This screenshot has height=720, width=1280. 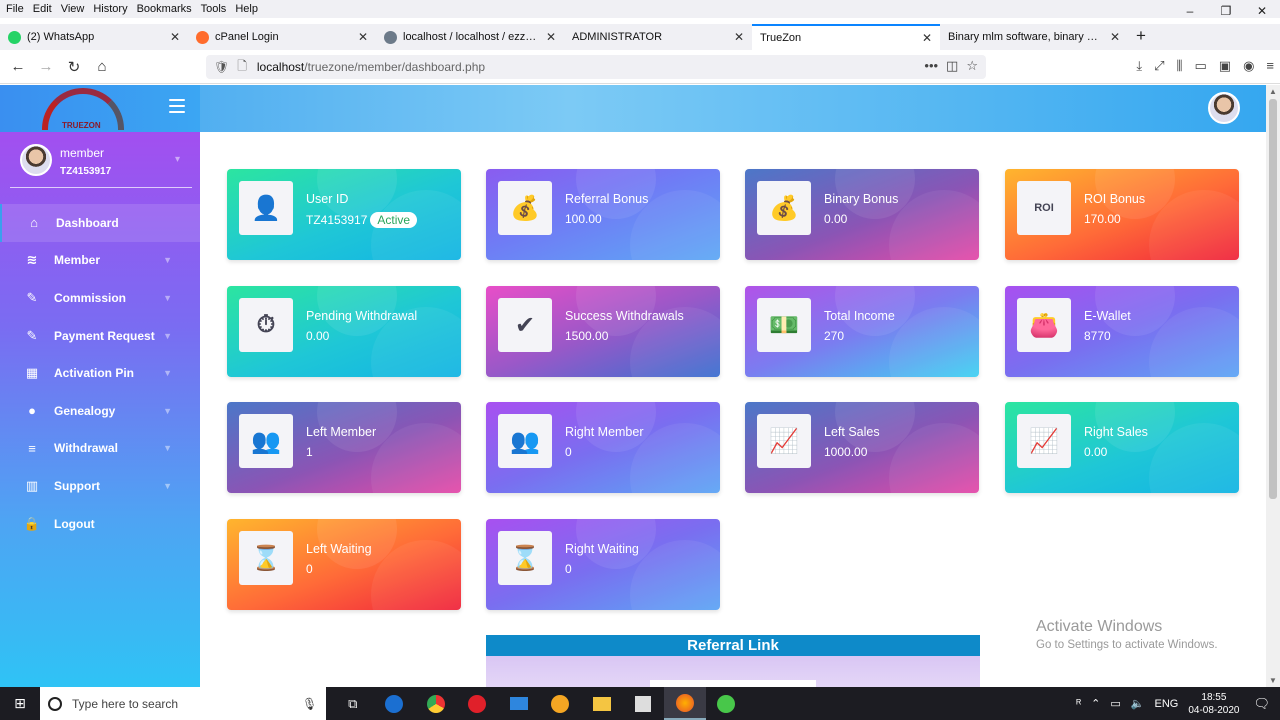 What do you see at coordinates (470, 37) in the screenshot?
I see `browser-tab: localhost / localhost / ezzyeam ✕` at bounding box center [470, 37].